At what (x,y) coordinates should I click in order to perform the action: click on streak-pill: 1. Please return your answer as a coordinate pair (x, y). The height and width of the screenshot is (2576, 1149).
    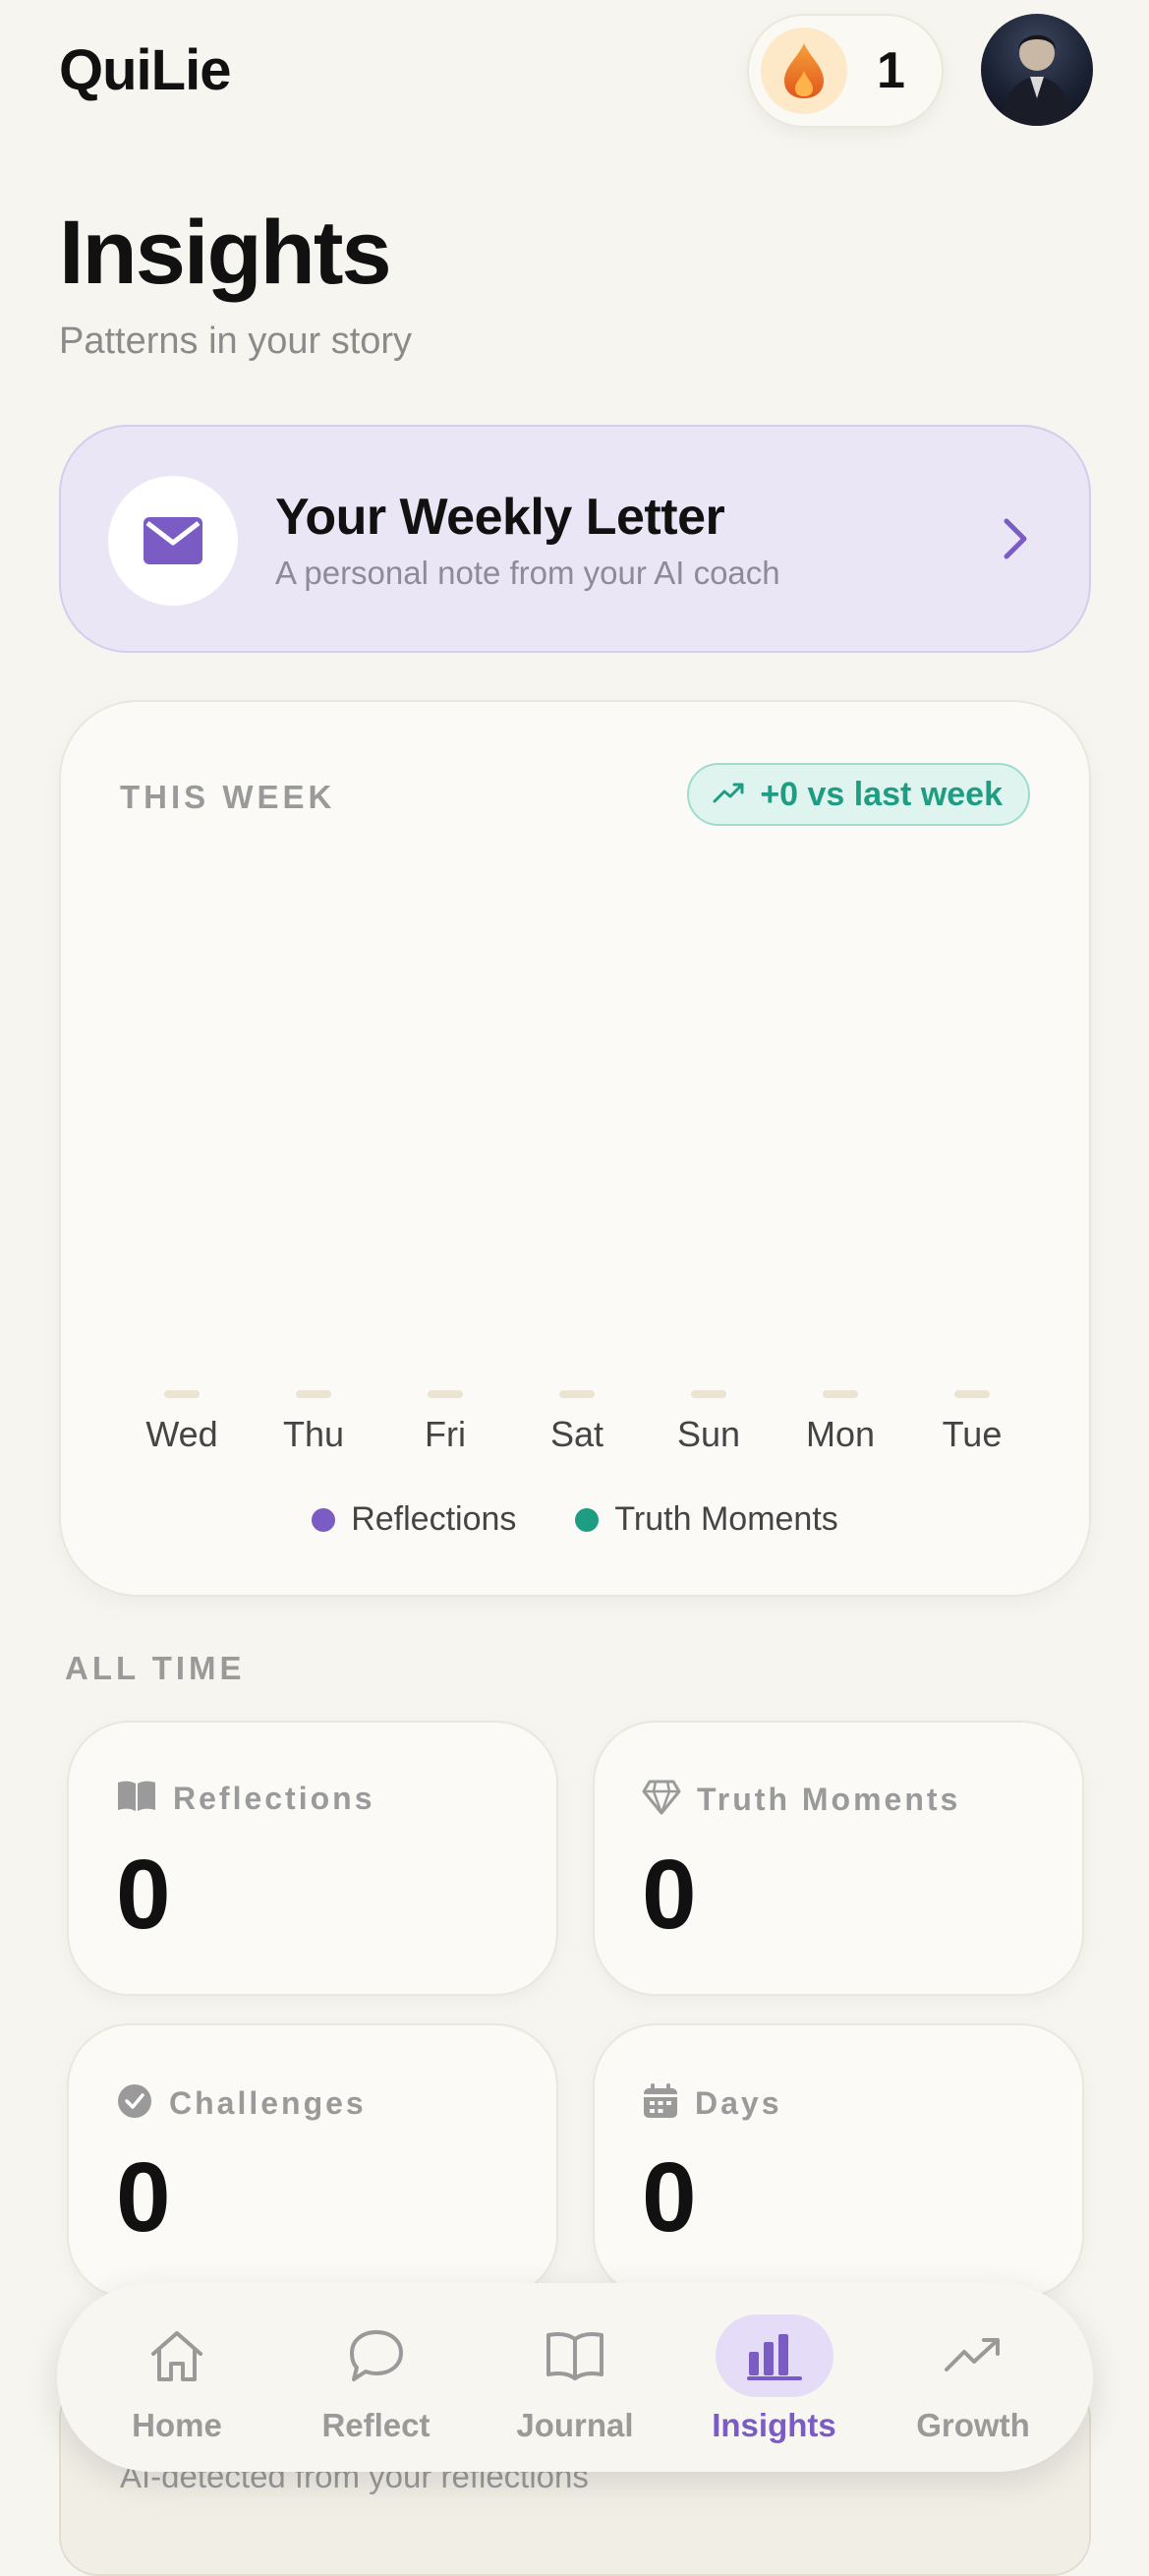
    Looking at the image, I should click on (846, 71).